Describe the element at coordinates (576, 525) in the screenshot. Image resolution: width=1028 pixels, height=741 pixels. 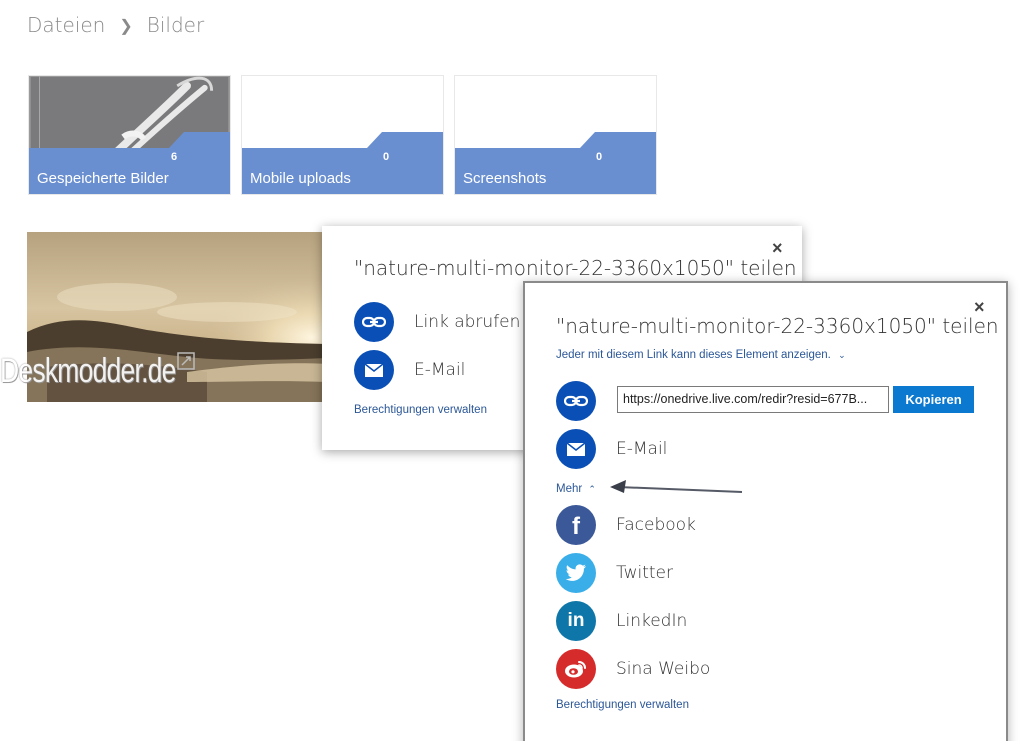
I see `facebook-icon: f` at that location.